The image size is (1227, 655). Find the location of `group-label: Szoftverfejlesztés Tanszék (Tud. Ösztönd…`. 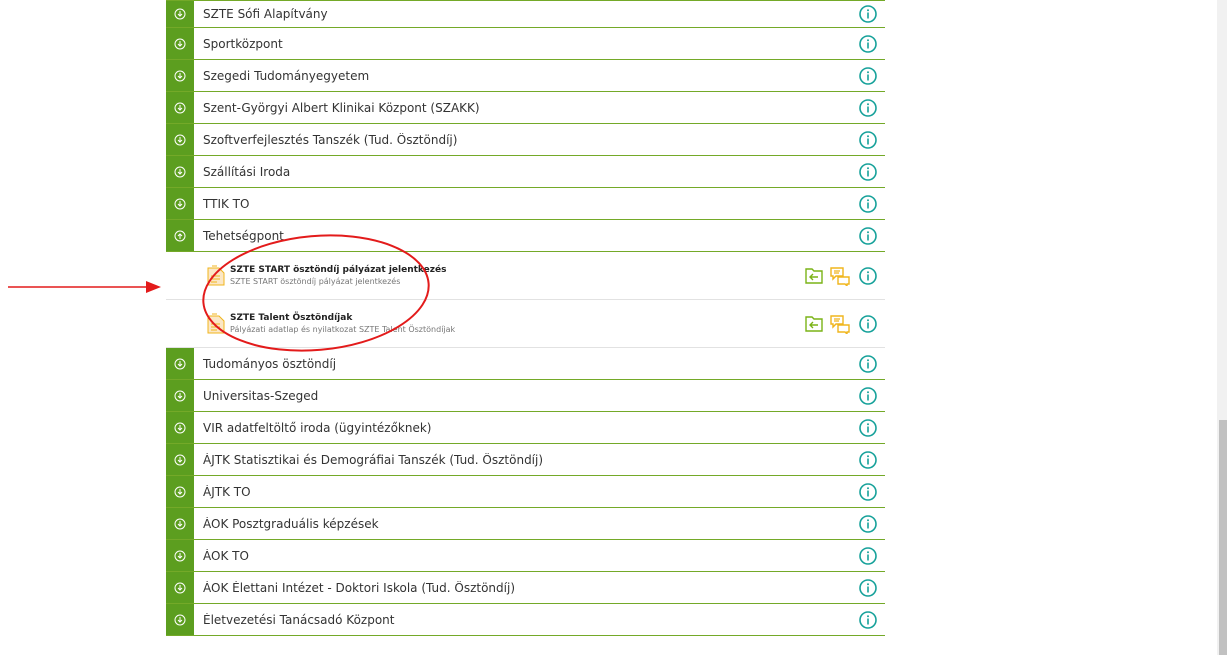

group-label: Szoftverfejlesztés Tanszék (Tud. Ösztönd… is located at coordinates (330, 139).